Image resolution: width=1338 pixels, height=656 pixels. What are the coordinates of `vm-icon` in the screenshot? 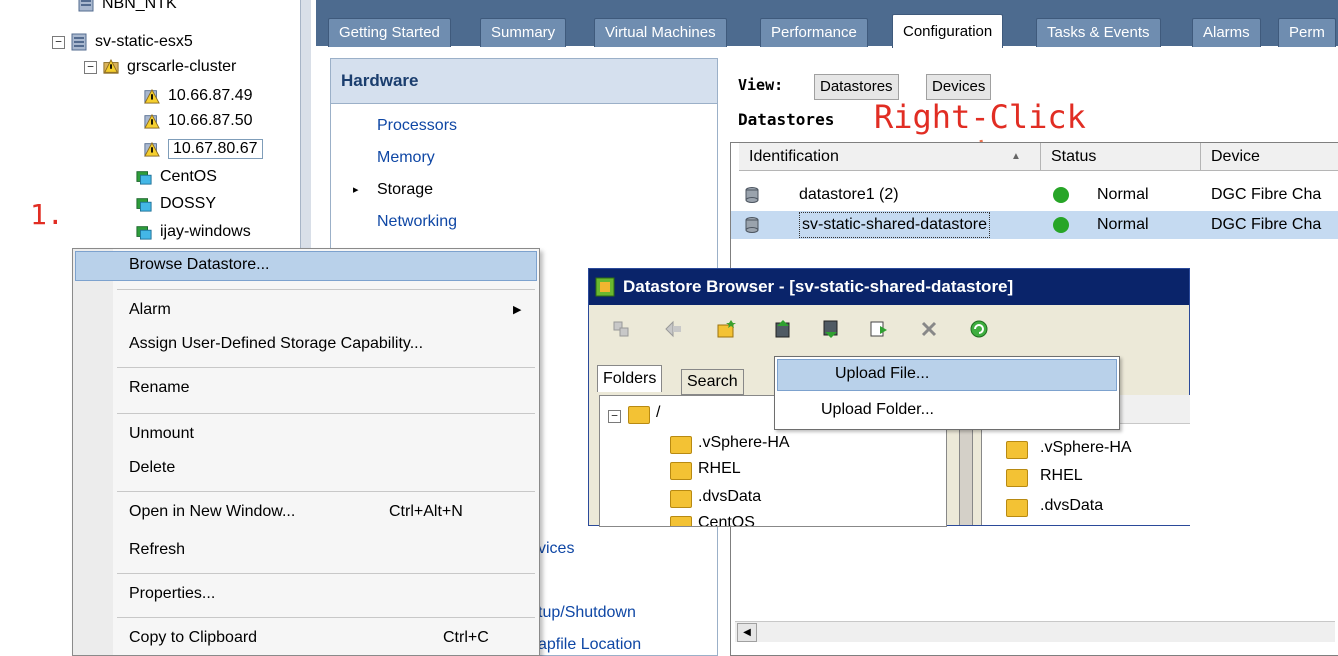 It's located at (144, 233).